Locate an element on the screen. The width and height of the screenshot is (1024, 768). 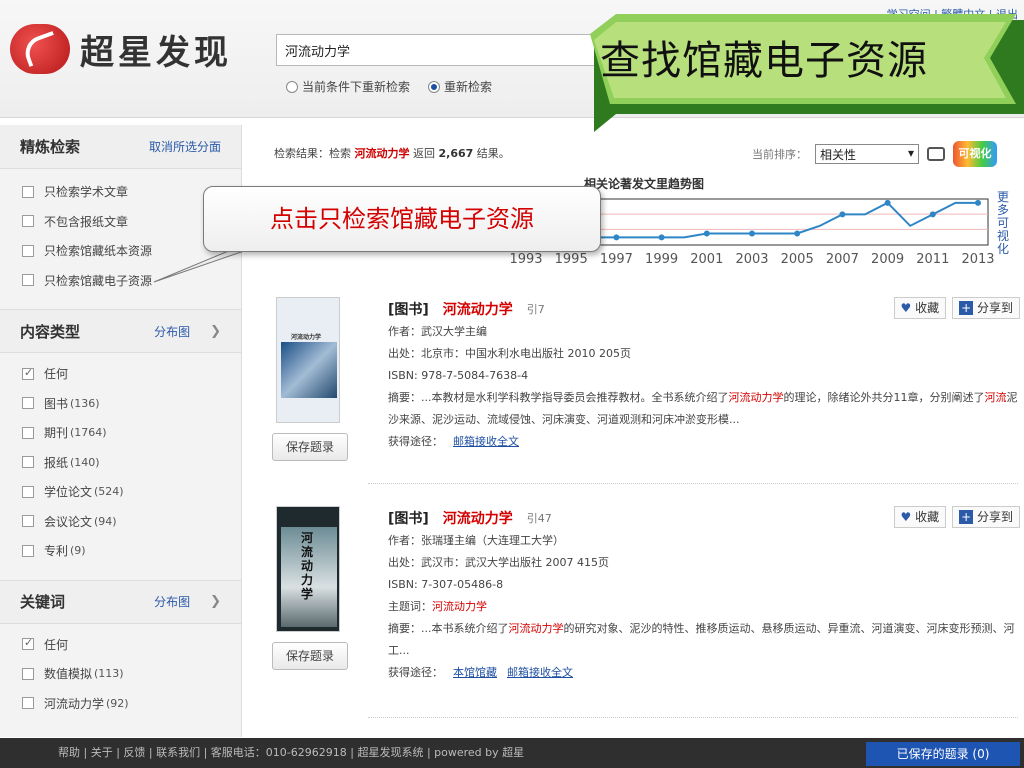
x-tick-label: 1995 is located at coordinates (571, 259).